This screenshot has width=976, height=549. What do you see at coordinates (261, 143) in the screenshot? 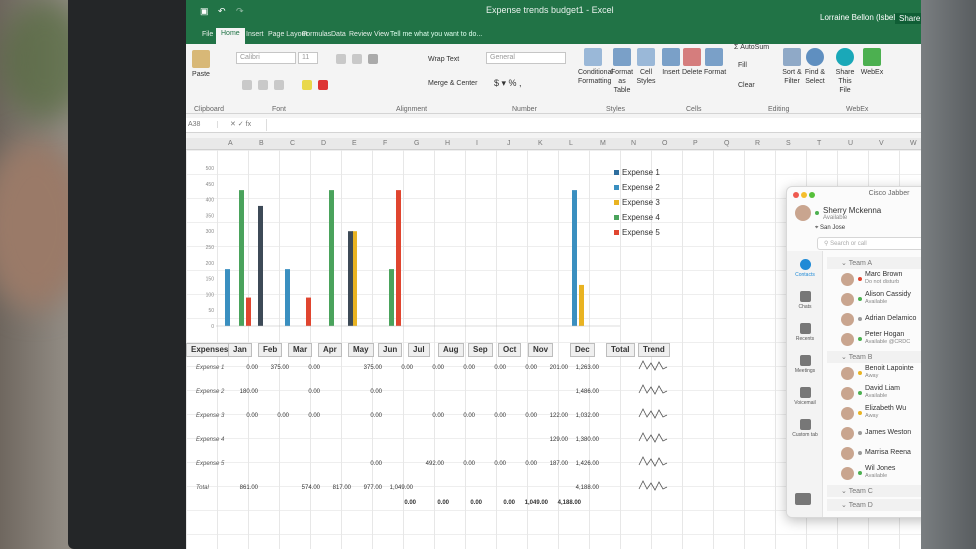
I see `column-header: B` at bounding box center [261, 143].